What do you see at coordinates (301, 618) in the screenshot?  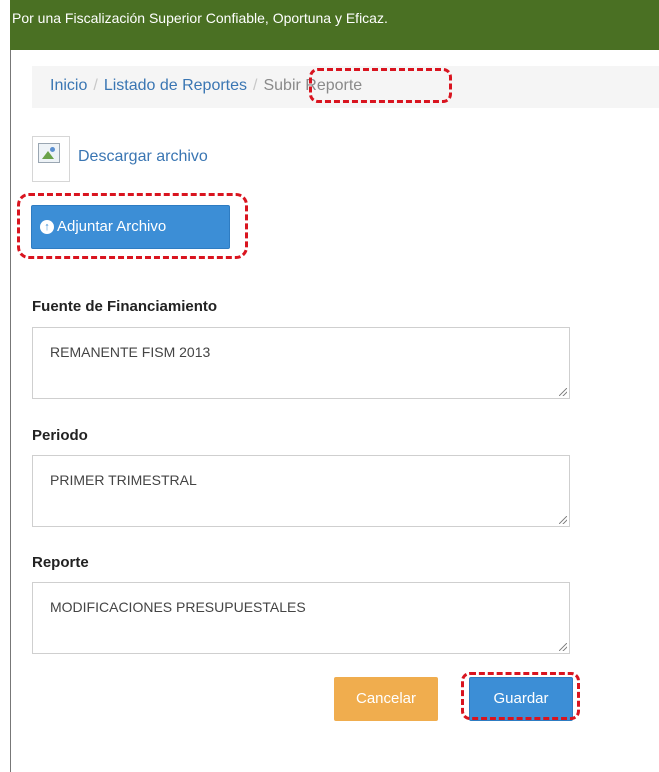 I see `report-field: MODIFICACIONES PRESUPUESTALES` at bounding box center [301, 618].